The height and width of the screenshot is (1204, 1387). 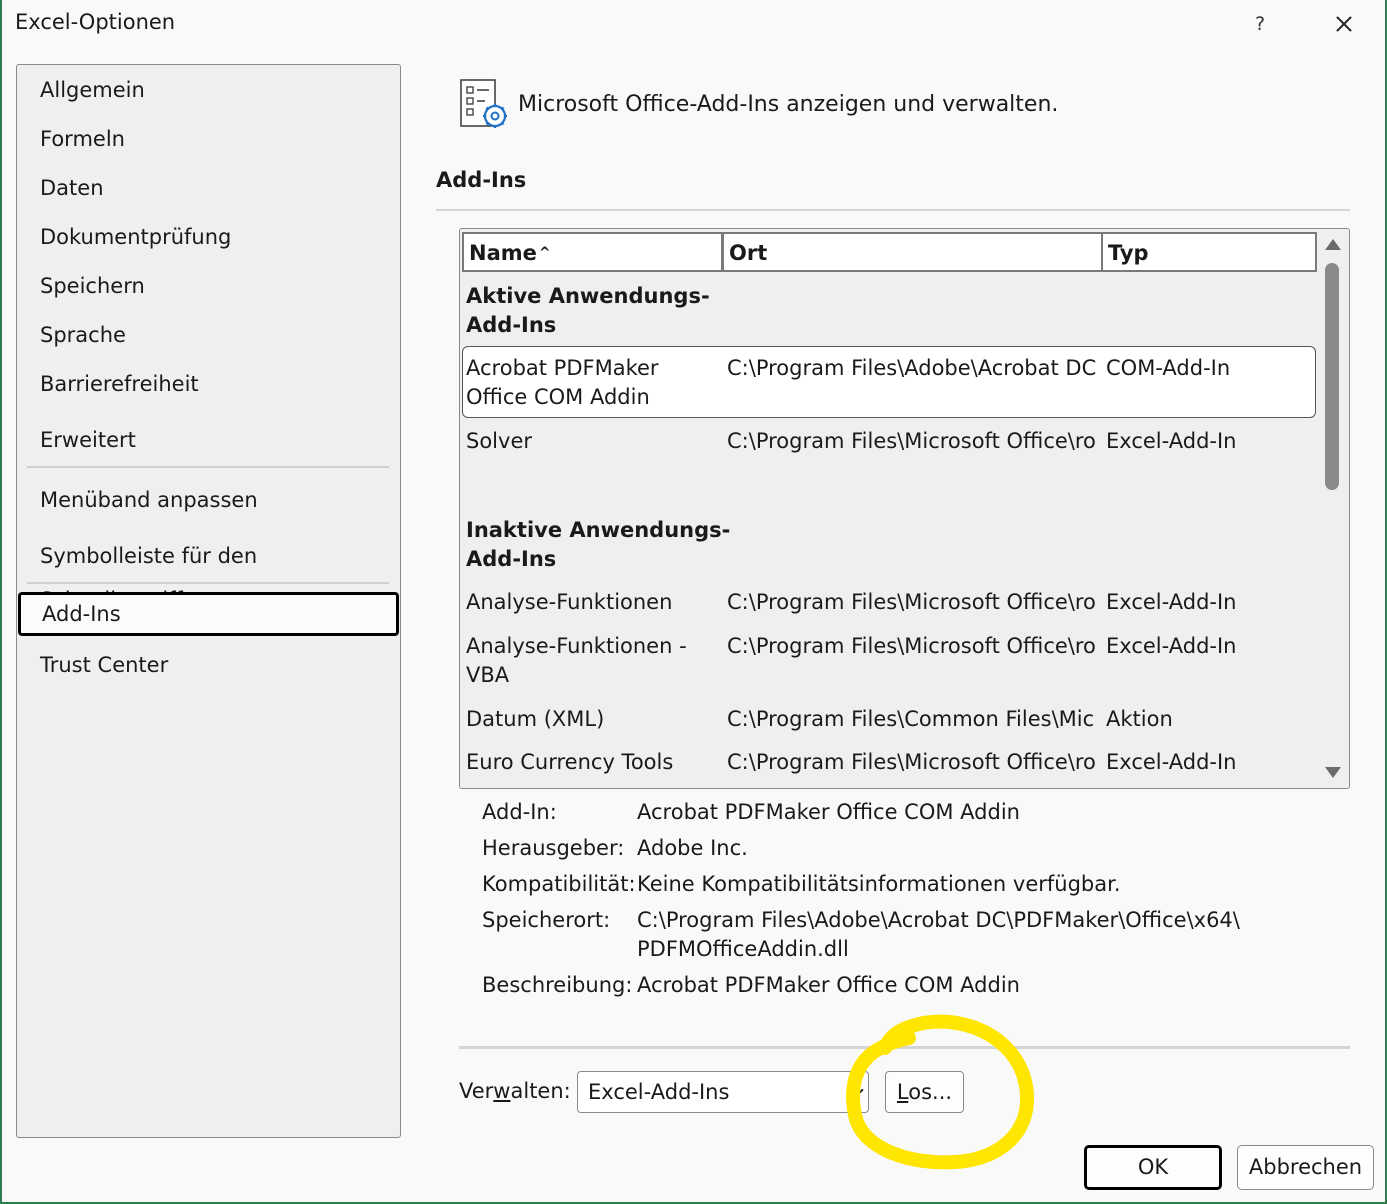 What do you see at coordinates (208, 139) in the screenshot?
I see `sidebar-item-formeln: Formeln` at bounding box center [208, 139].